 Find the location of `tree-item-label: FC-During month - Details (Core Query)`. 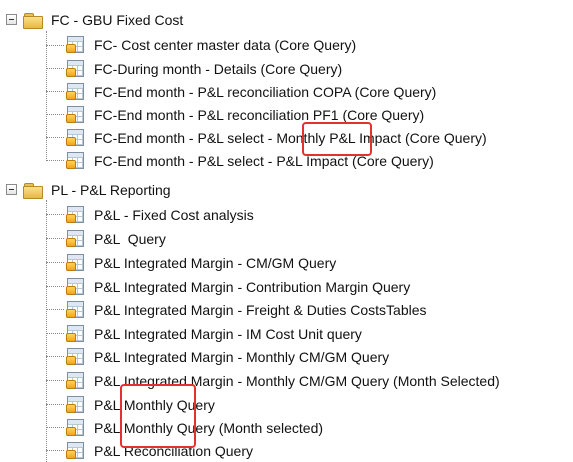

tree-item-label: FC-During month - Details (Core Query) is located at coordinates (218, 68).